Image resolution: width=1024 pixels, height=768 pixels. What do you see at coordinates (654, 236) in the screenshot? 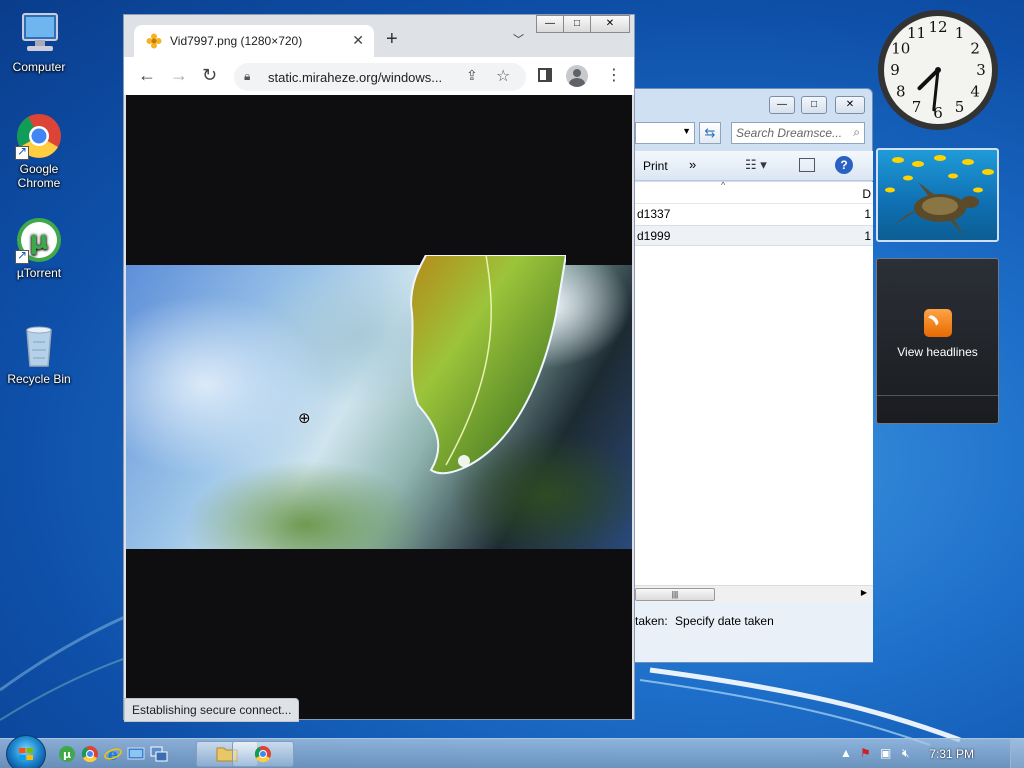
I see `list-item-name: d1999` at bounding box center [654, 236].